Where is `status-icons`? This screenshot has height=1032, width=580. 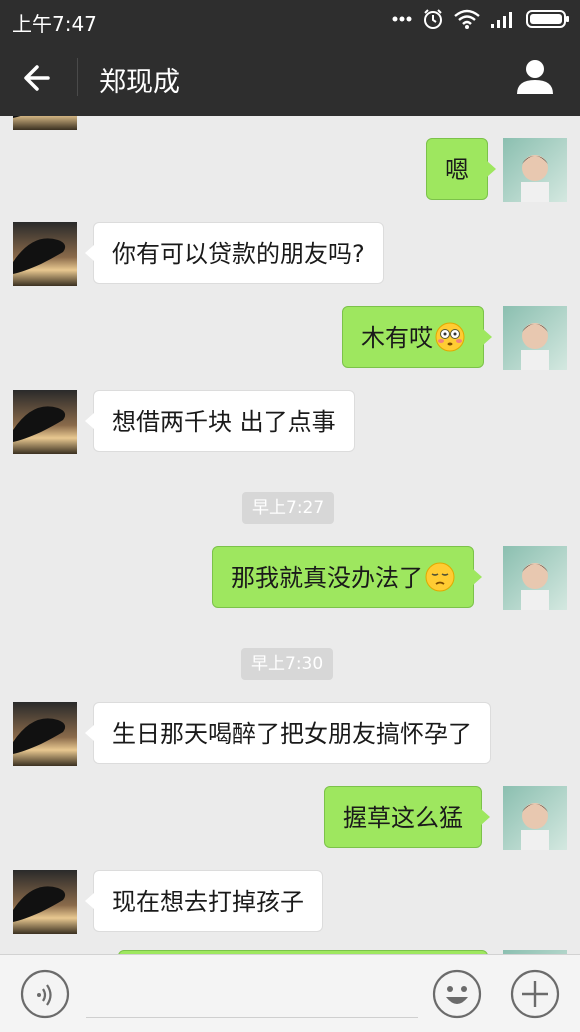
status-icons is located at coordinates (481, 19).